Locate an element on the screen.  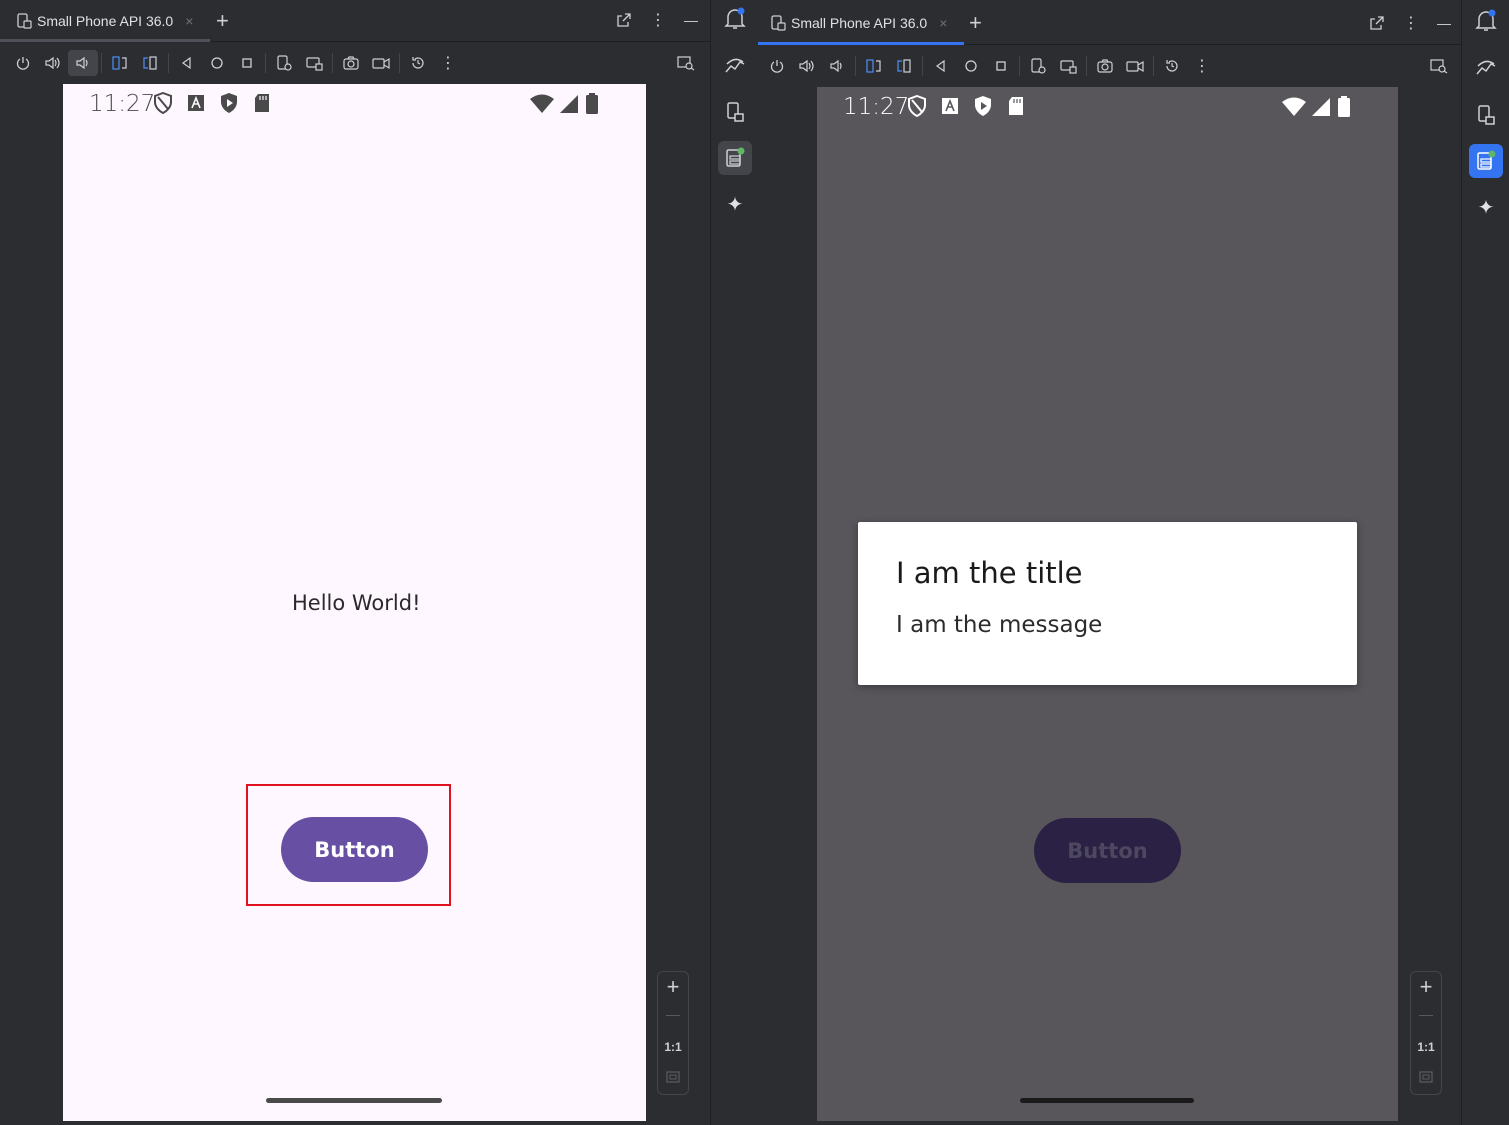
right-device-explorer-icon is located at coordinates (1439, 66).